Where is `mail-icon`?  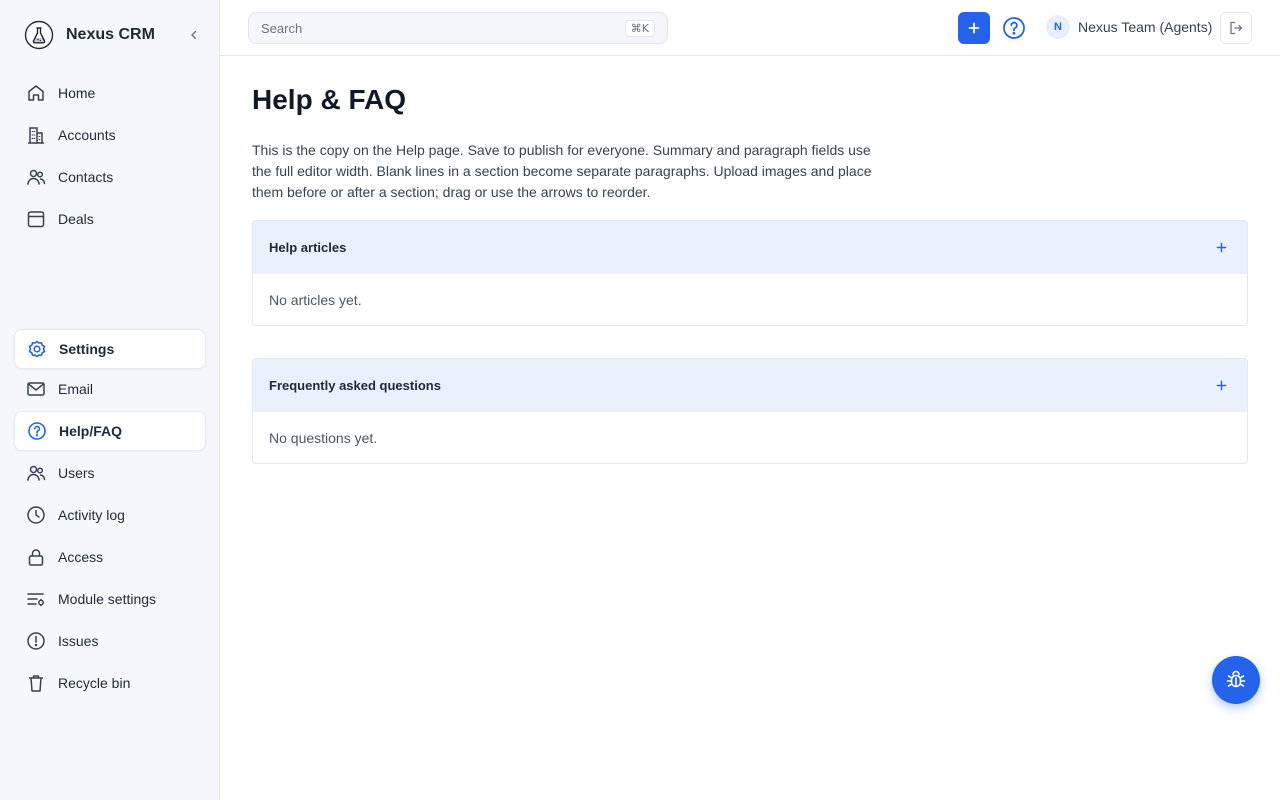
mail-icon is located at coordinates (36, 389).